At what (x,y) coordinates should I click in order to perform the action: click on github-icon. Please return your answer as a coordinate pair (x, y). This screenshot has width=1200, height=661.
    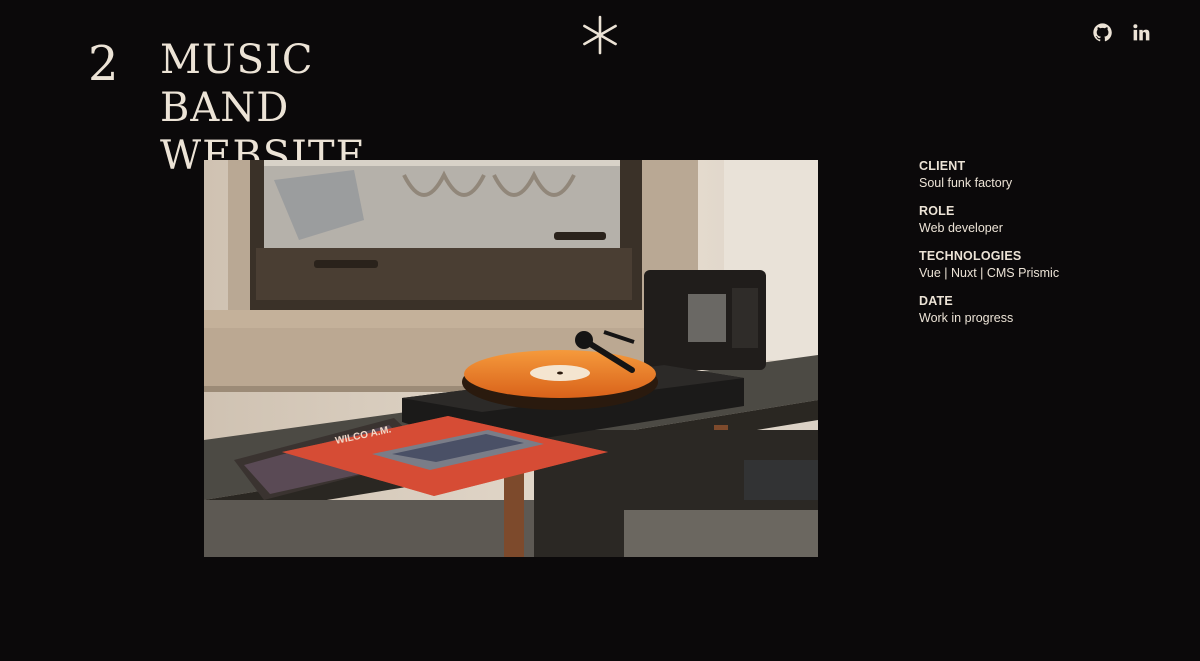
    Looking at the image, I should click on (1102, 32).